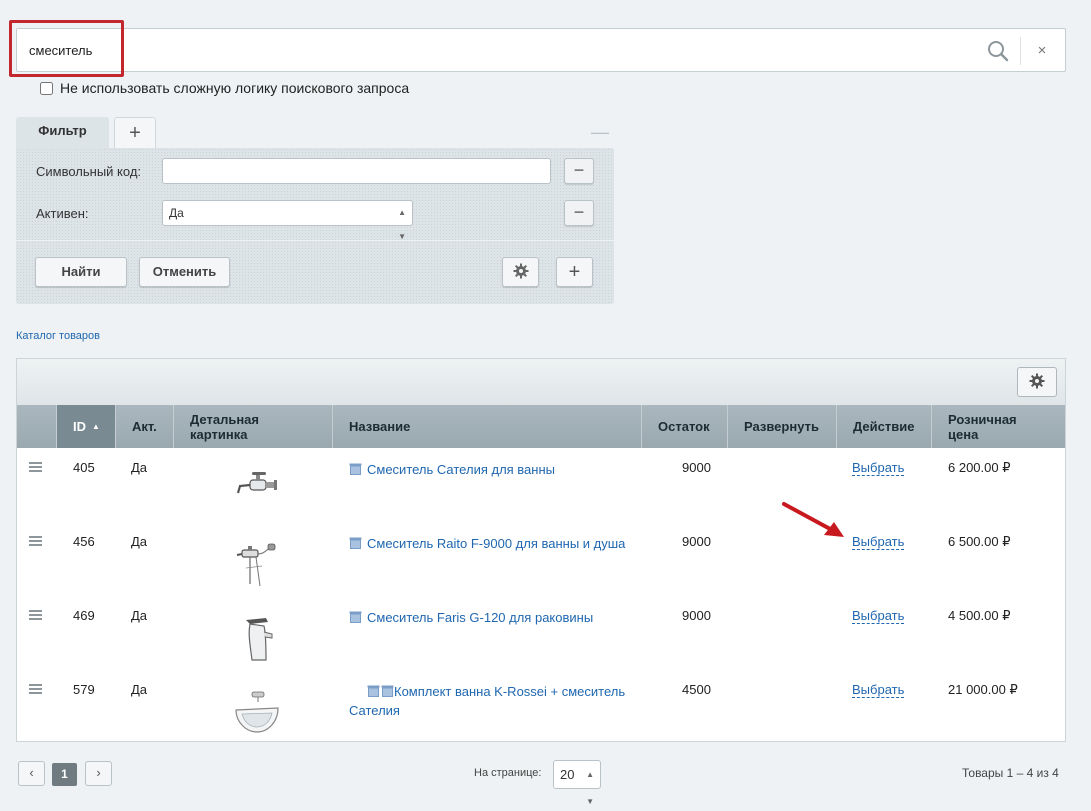 This screenshot has width=1091, height=811. What do you see at coordinates (541, 382) in the screenshot?
I see `grid-toolbar` at bounding box center [541, 382].